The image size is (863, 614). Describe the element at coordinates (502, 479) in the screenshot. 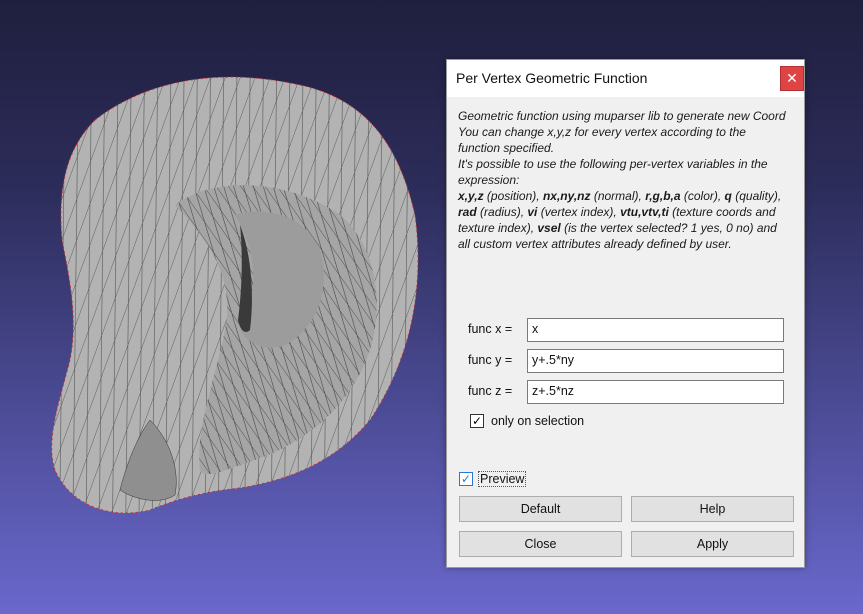

I see `preview-label: Preview` at that location.